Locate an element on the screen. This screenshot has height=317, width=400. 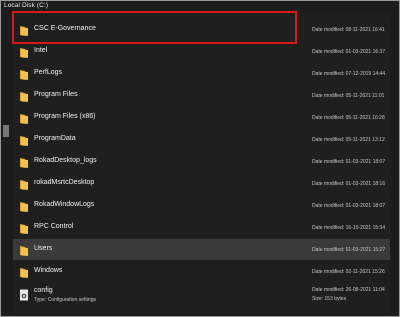
item-date: Date modified: 02-11-2021 15:26 is located at coordinates (348, 272).